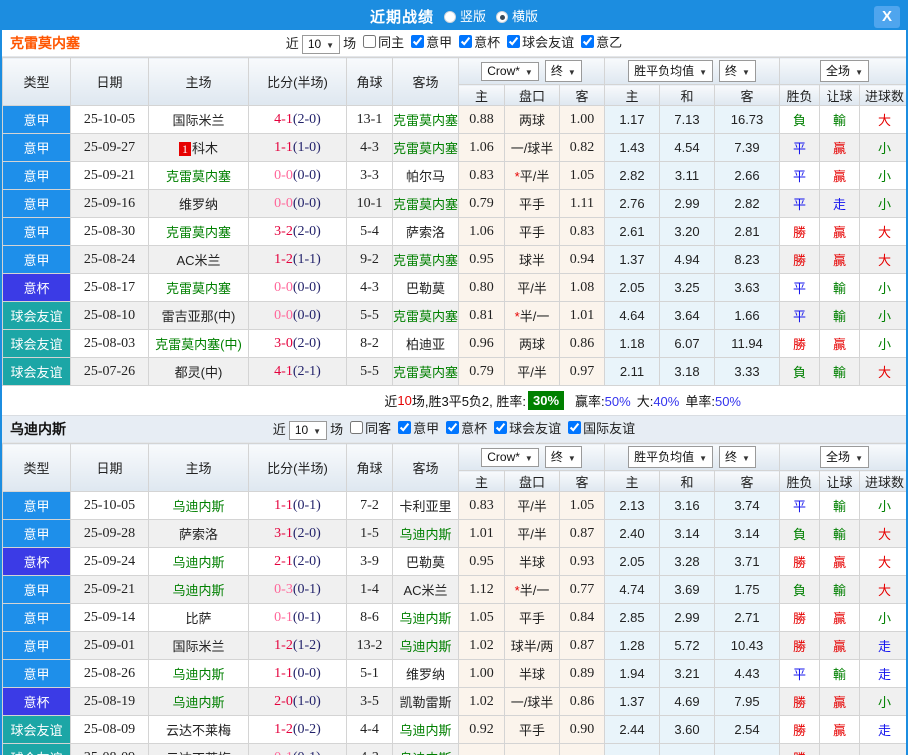  Describe the element at coordinates (601, 41) in the screenshot. I see `league-filter-3: 意乙` at that location.